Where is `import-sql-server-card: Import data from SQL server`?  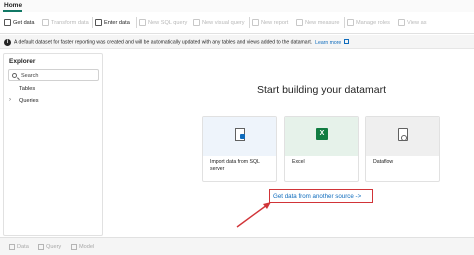 import-sql-server-card: Import data from SQL server is located at coordinates (239, 149).